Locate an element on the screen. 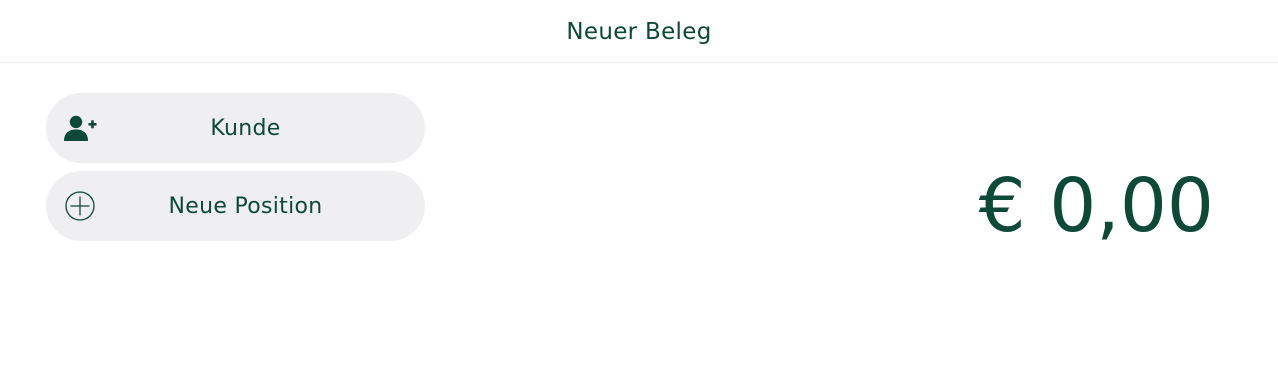  page-title: Neuer Beleg is located at coordinates (639, 31).